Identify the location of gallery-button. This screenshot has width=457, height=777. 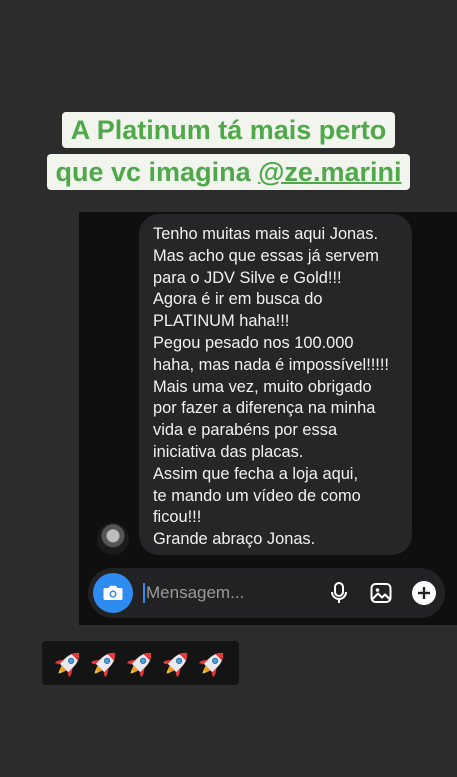
(381, 593).